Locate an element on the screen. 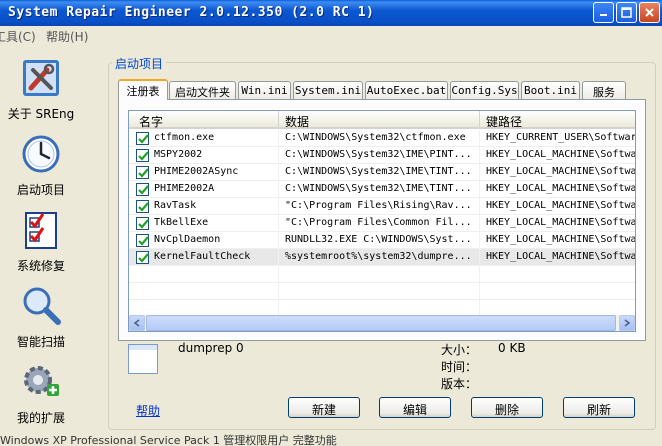  cell-name: NvCplDaemon is located at coordinates (216, 240).